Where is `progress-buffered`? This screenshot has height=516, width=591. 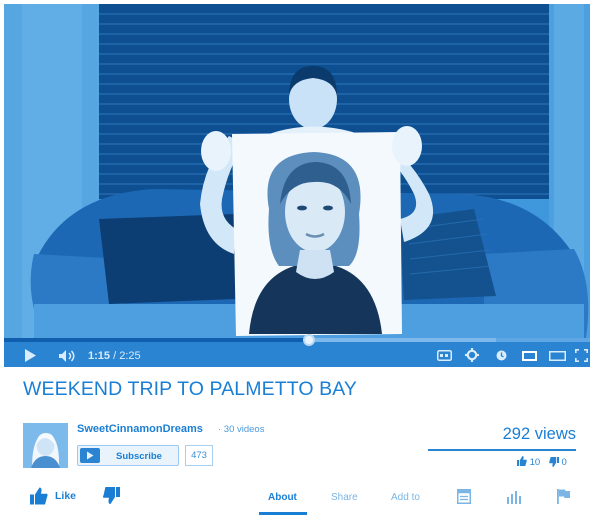 progress-buffered is located at coordinates (402, 340).